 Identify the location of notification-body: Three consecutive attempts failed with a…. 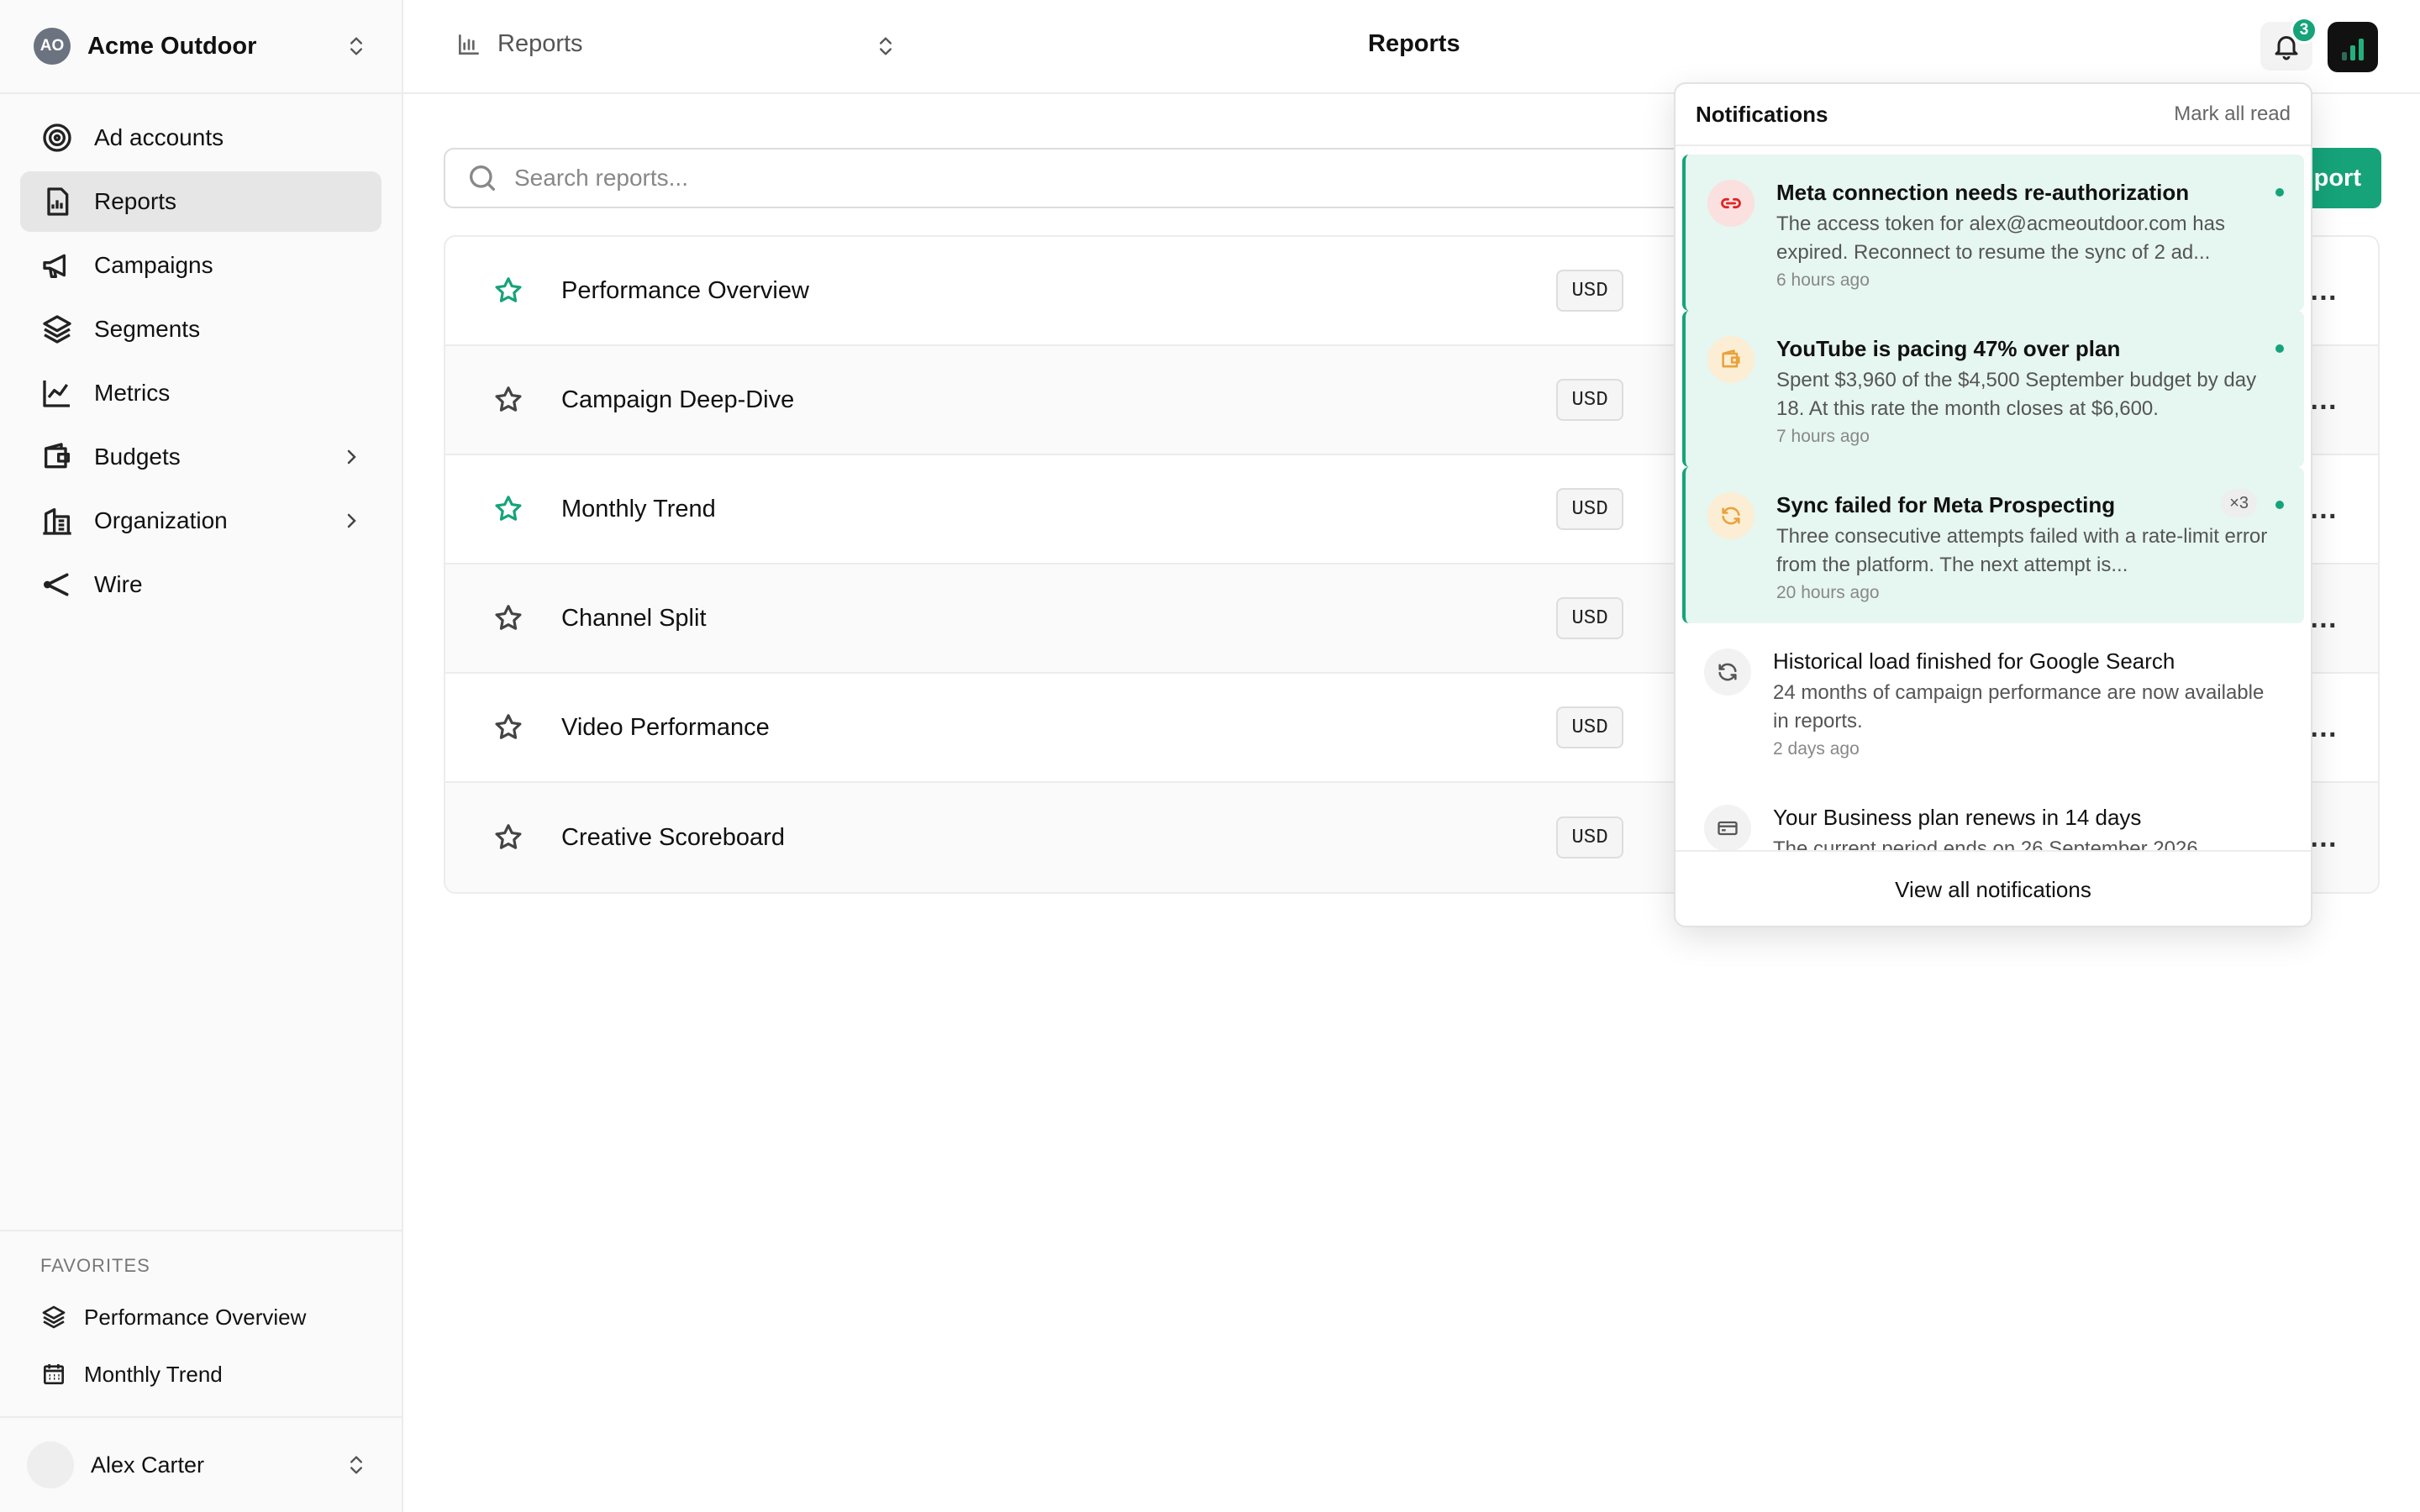
(2022, 550).